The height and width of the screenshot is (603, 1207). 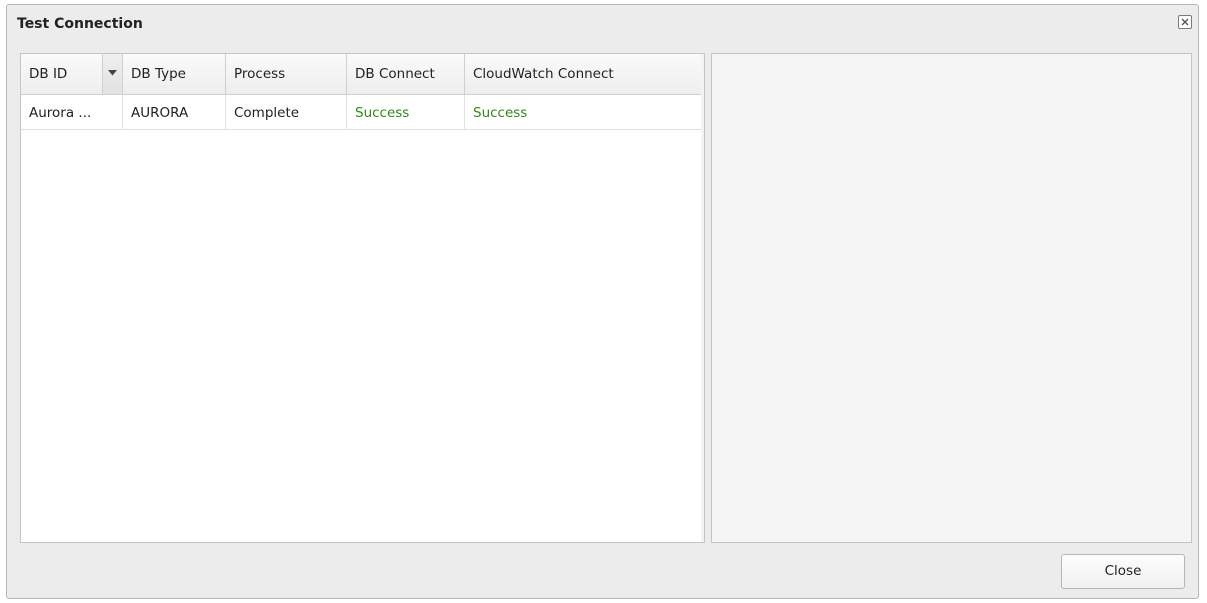 I want to click on column-header-label: DB Type, so click(x=158, y=74).